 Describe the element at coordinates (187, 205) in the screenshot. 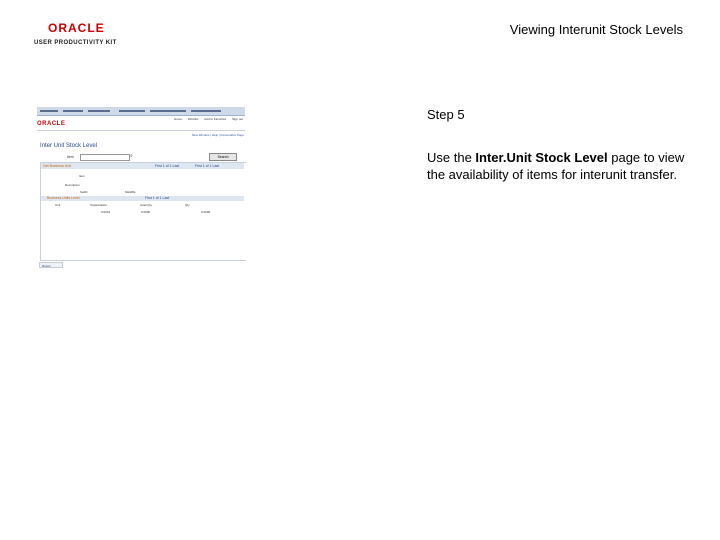

I see `col-header-qty: Qty` at that location.